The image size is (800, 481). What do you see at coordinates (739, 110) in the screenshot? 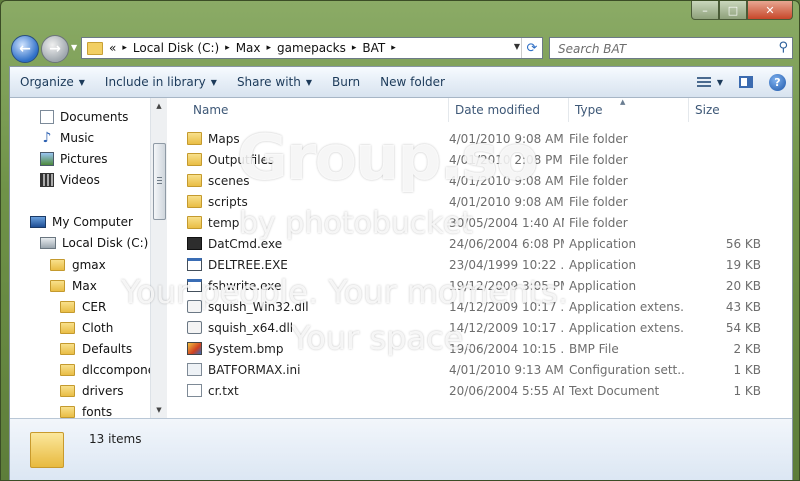
I see `column-header-size: Size` at bounding box center [739, 110].